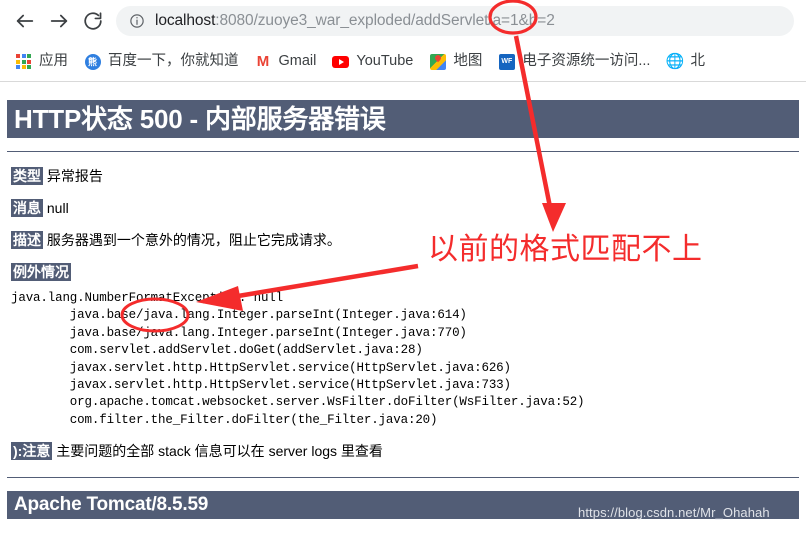 This screenshot has width=806, height=547. Describe the element at coordinates (437, 61) in the screenshot. I see `google-maps-icon` at that location.